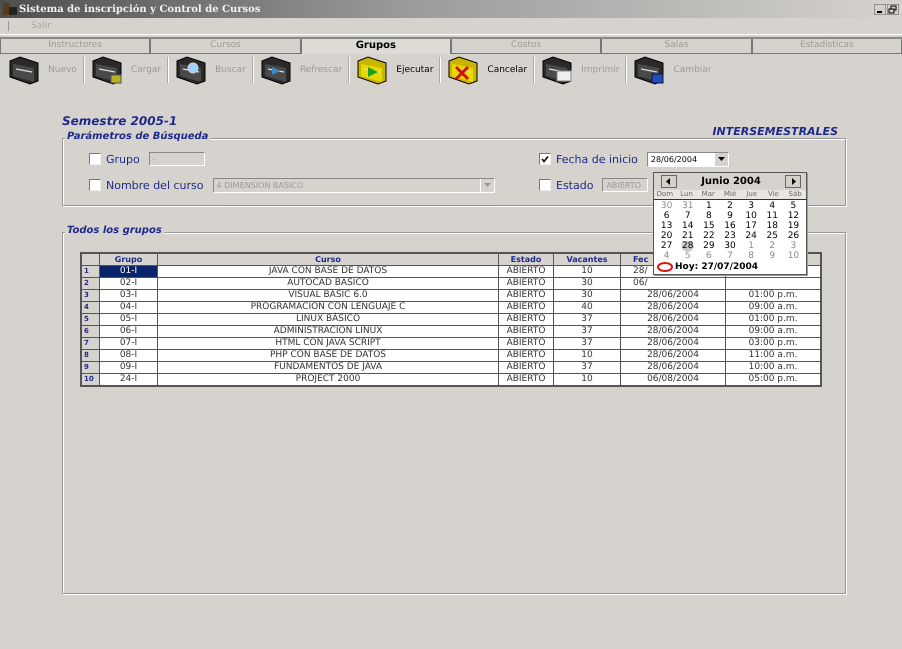 This screenshot has height=649, width=902. I want to click on table-cell: 02-I, so click(129, 284).